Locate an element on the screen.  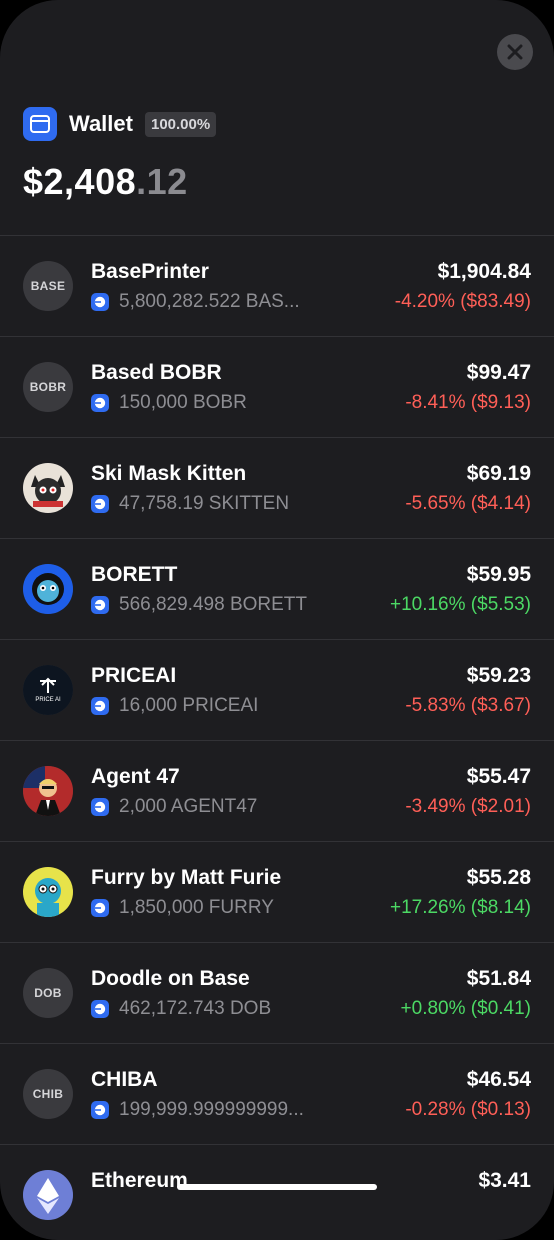
priceai-avatar-icon: PRICE AI is located at coordinates (48, 690).